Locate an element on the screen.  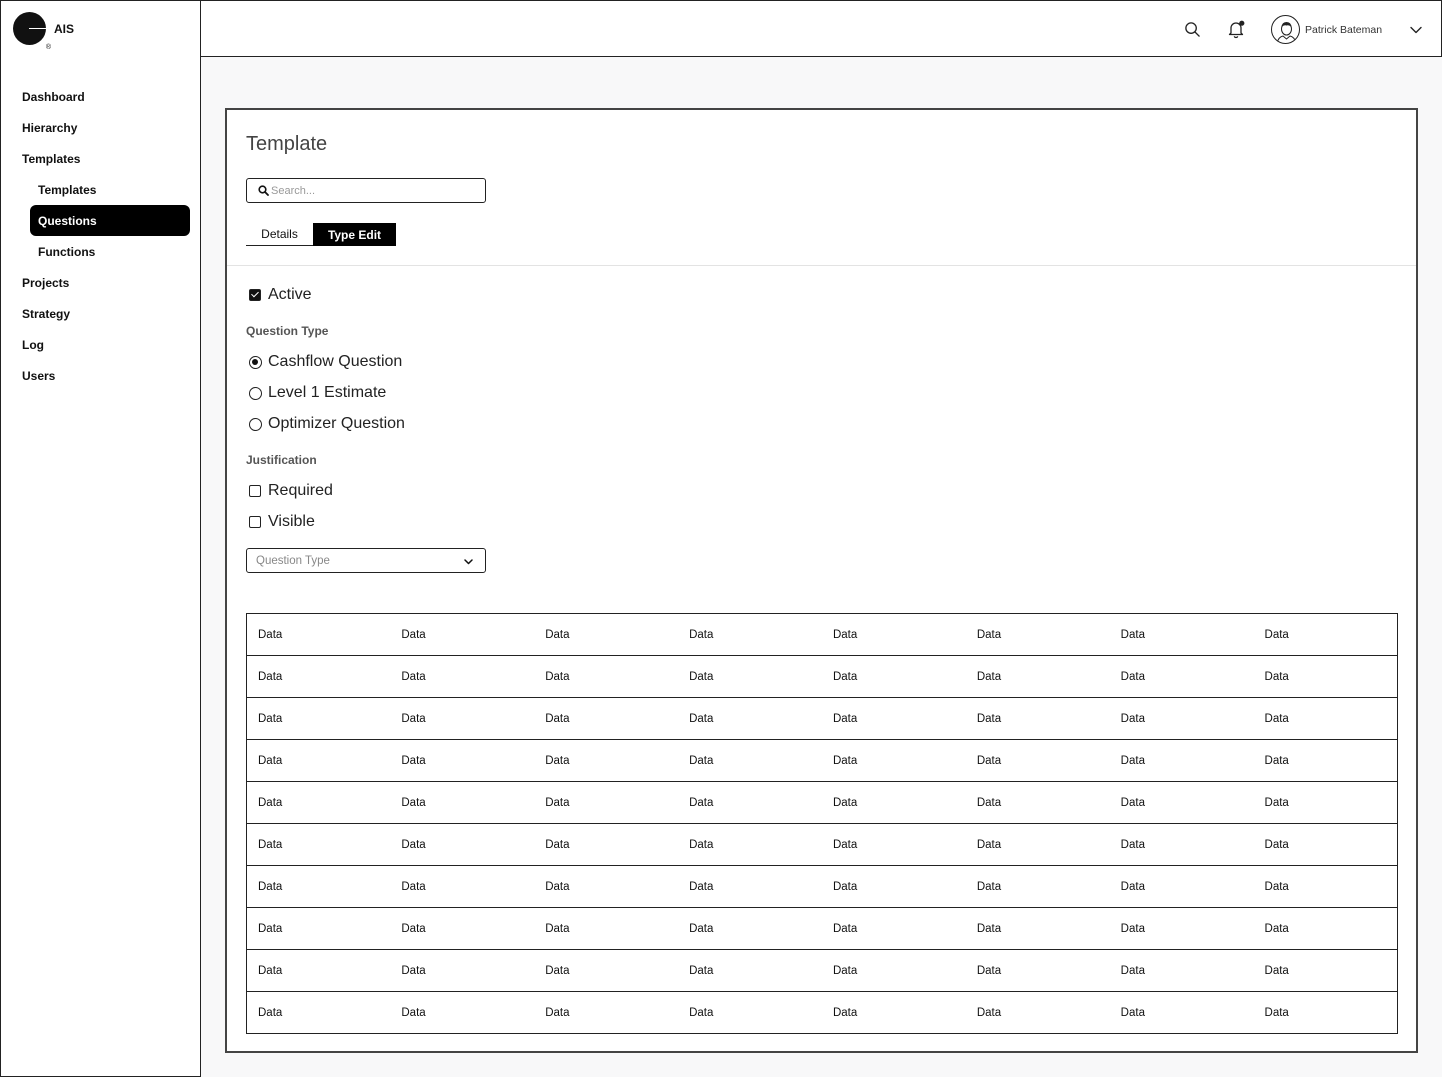
sidebar-subitem-templates: Templates is located at coordinates (67, 190).